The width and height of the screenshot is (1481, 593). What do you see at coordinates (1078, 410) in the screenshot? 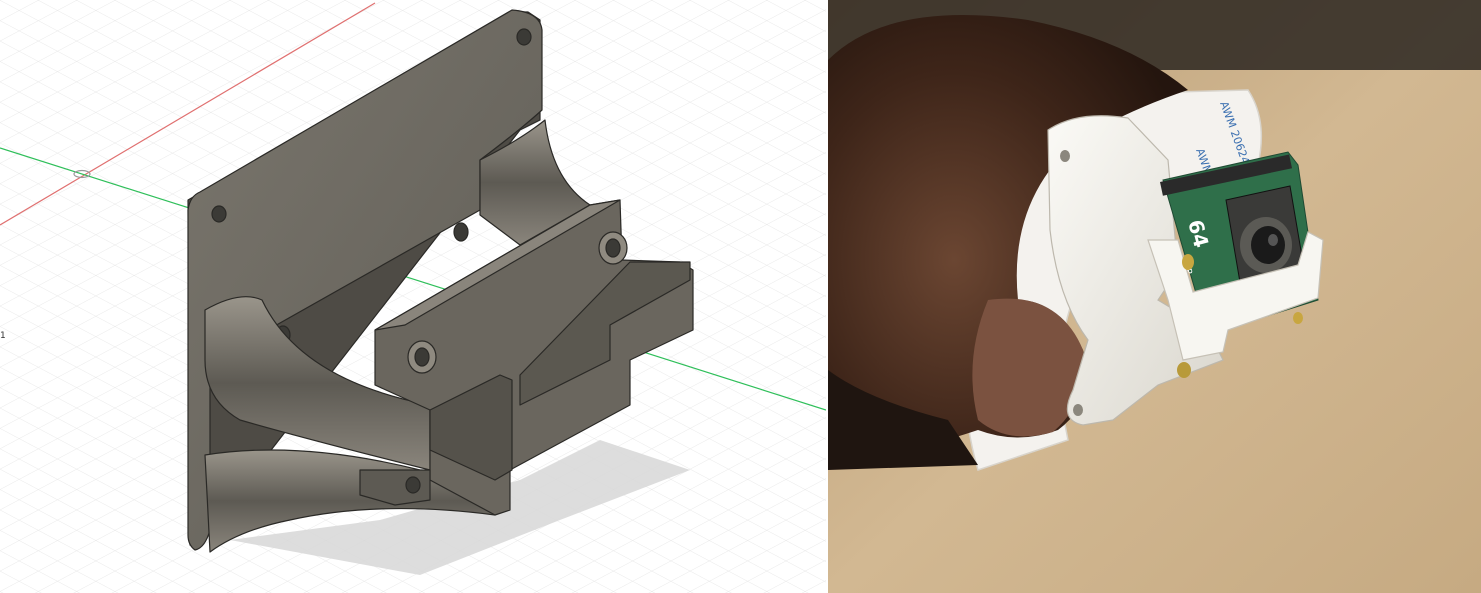
I see `mount-hole-bottom` at bounding box center [1078, 410].